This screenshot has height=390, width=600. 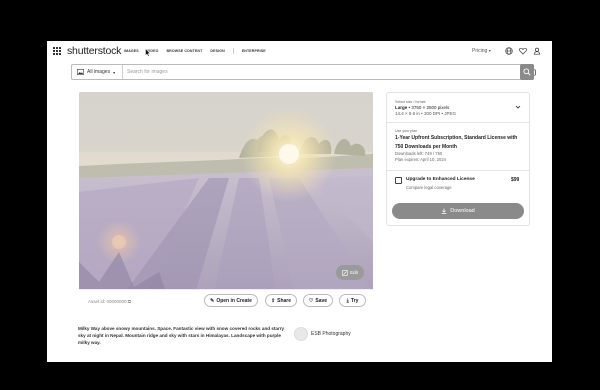 What do you see at coordinates (398, 180) in the screenshot?
I see `enhanced-license-checkbox` at bounding box center [398, 180].